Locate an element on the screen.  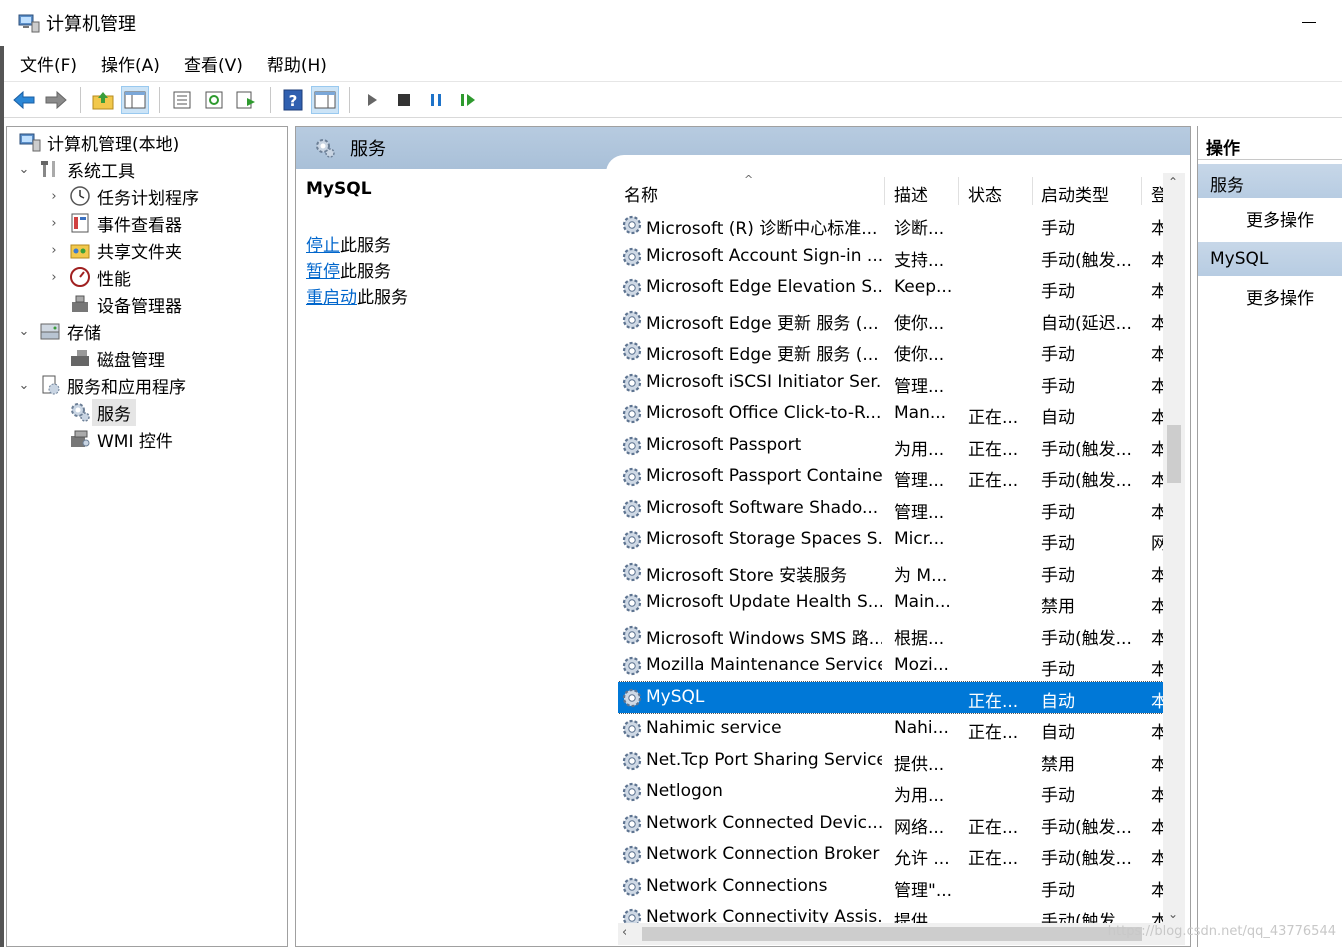
service-row: Network Connections 管理"... 手动 本 is located at coordinates (890, 886).